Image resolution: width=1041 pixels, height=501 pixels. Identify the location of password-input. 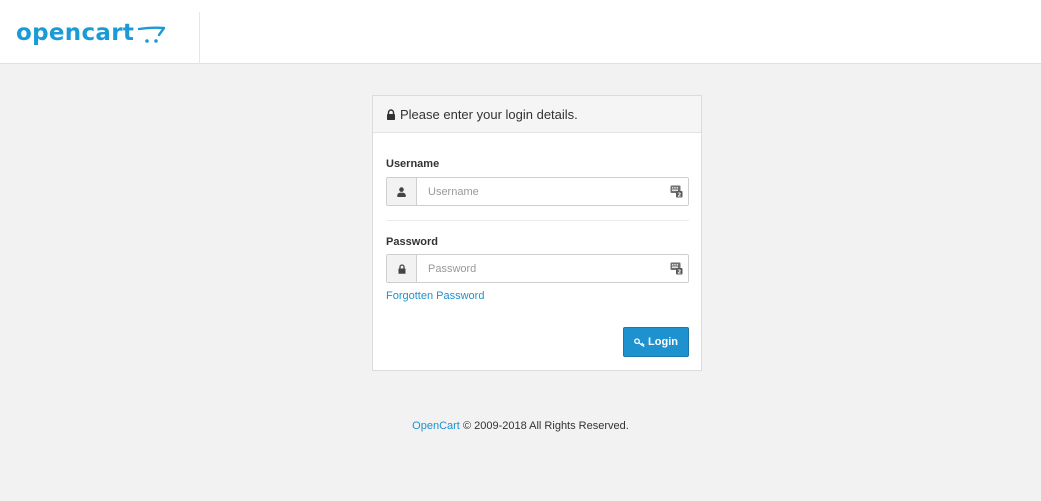
(540, 268).